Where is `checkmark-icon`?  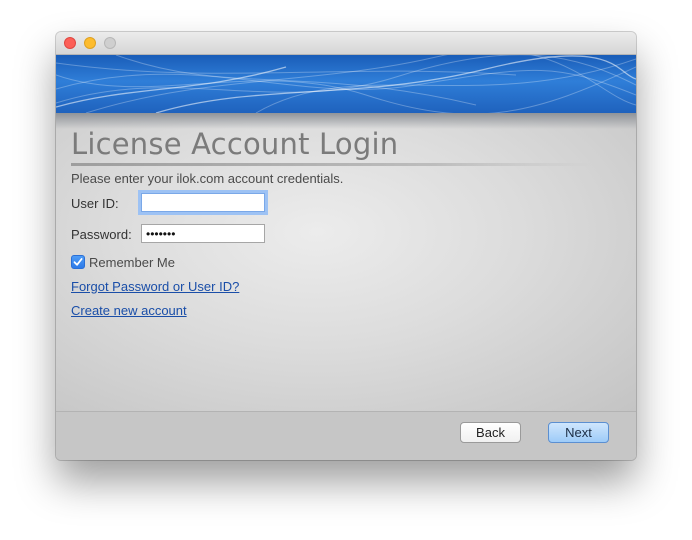 checkmark-icon is located at coordinates (78, 262).